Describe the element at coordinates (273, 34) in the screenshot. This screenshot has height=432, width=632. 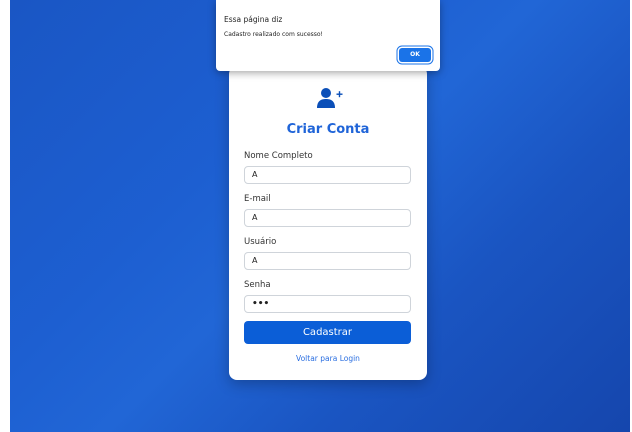
I see `dialog-message: Cadastro realizado com sucesso!` at that location.